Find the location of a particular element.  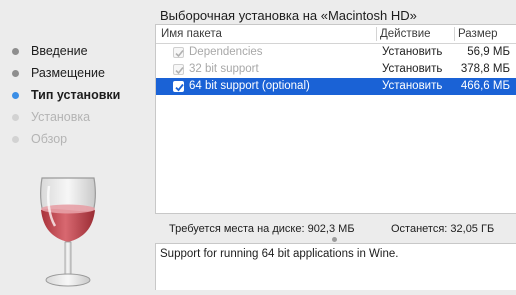

step-introduction: Введение is located at coordinates (66, 51).